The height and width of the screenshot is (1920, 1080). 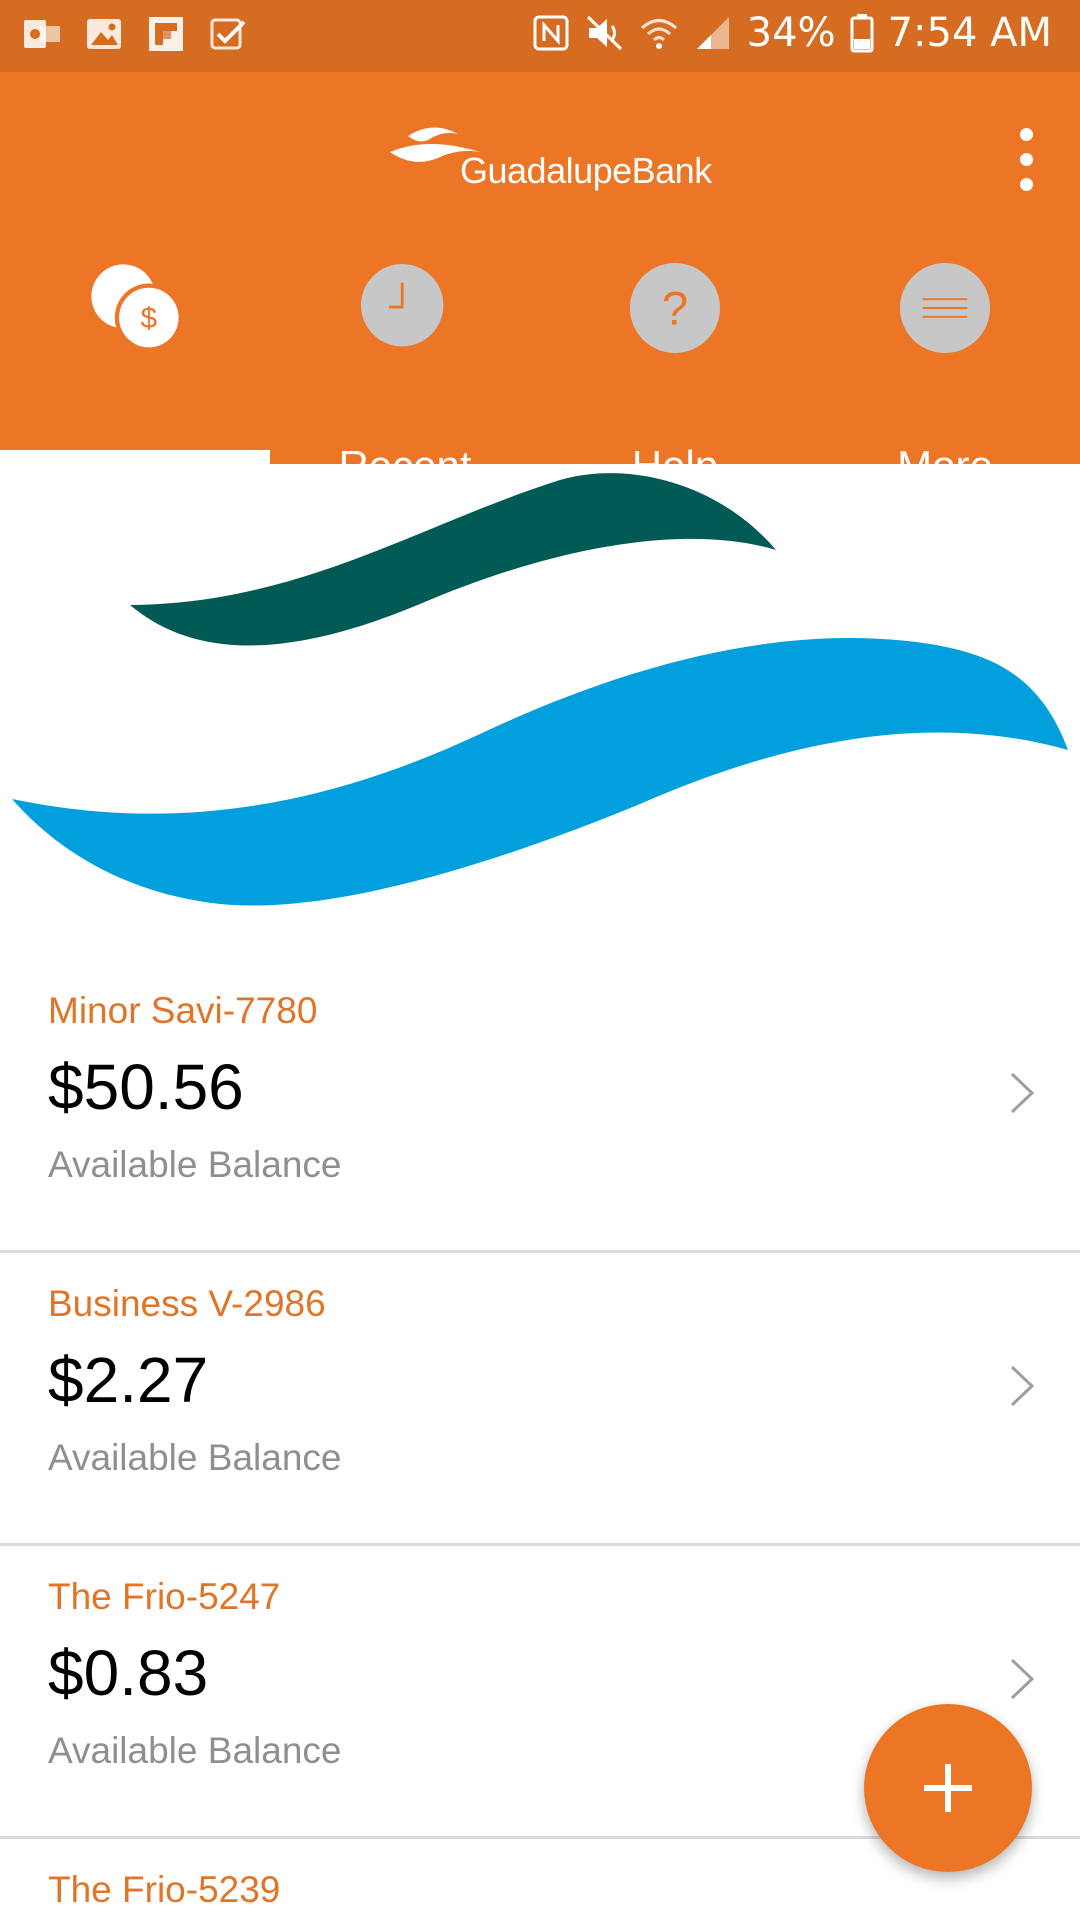 I want to click on system-status: 34% 7:54 AM, so click(x=791, y=33).